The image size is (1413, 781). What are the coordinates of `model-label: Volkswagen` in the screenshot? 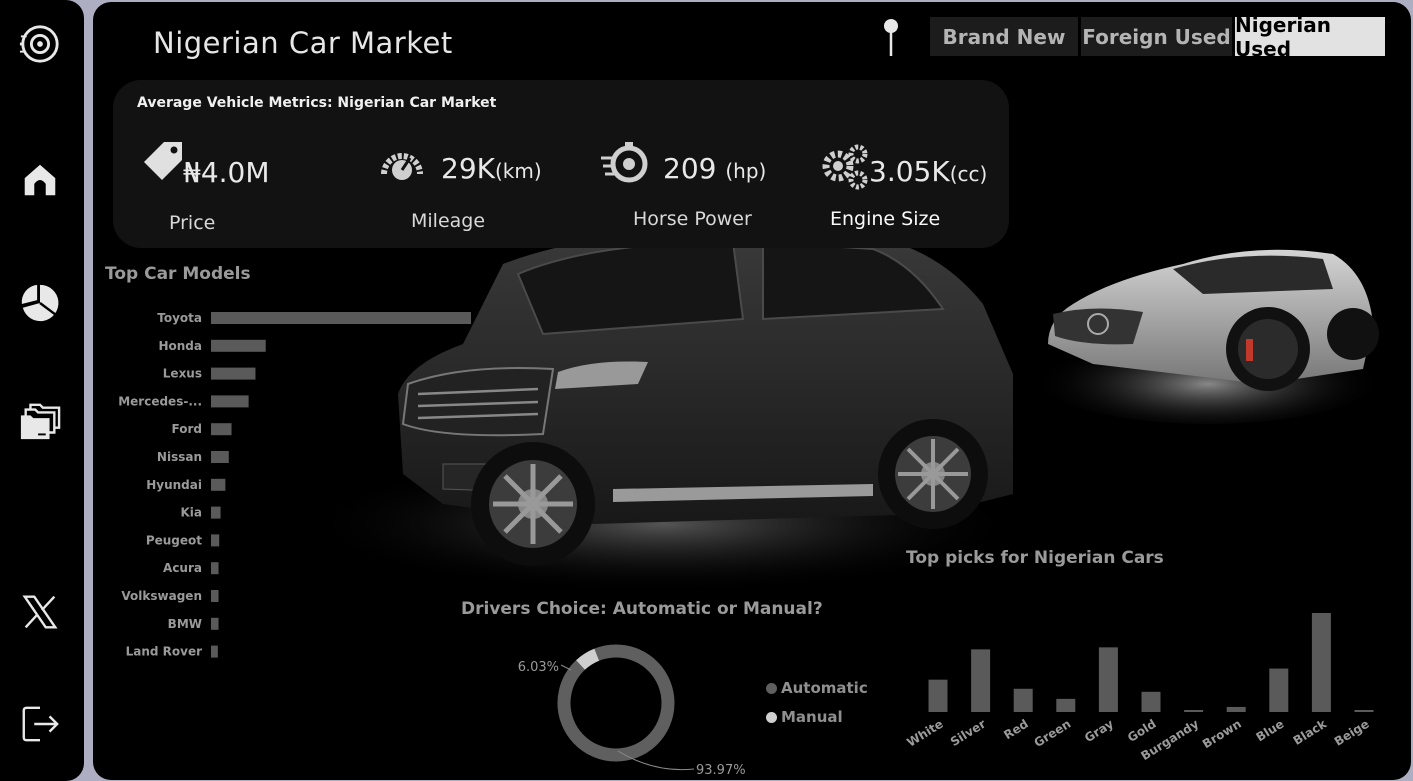 It's located at (161, 596).